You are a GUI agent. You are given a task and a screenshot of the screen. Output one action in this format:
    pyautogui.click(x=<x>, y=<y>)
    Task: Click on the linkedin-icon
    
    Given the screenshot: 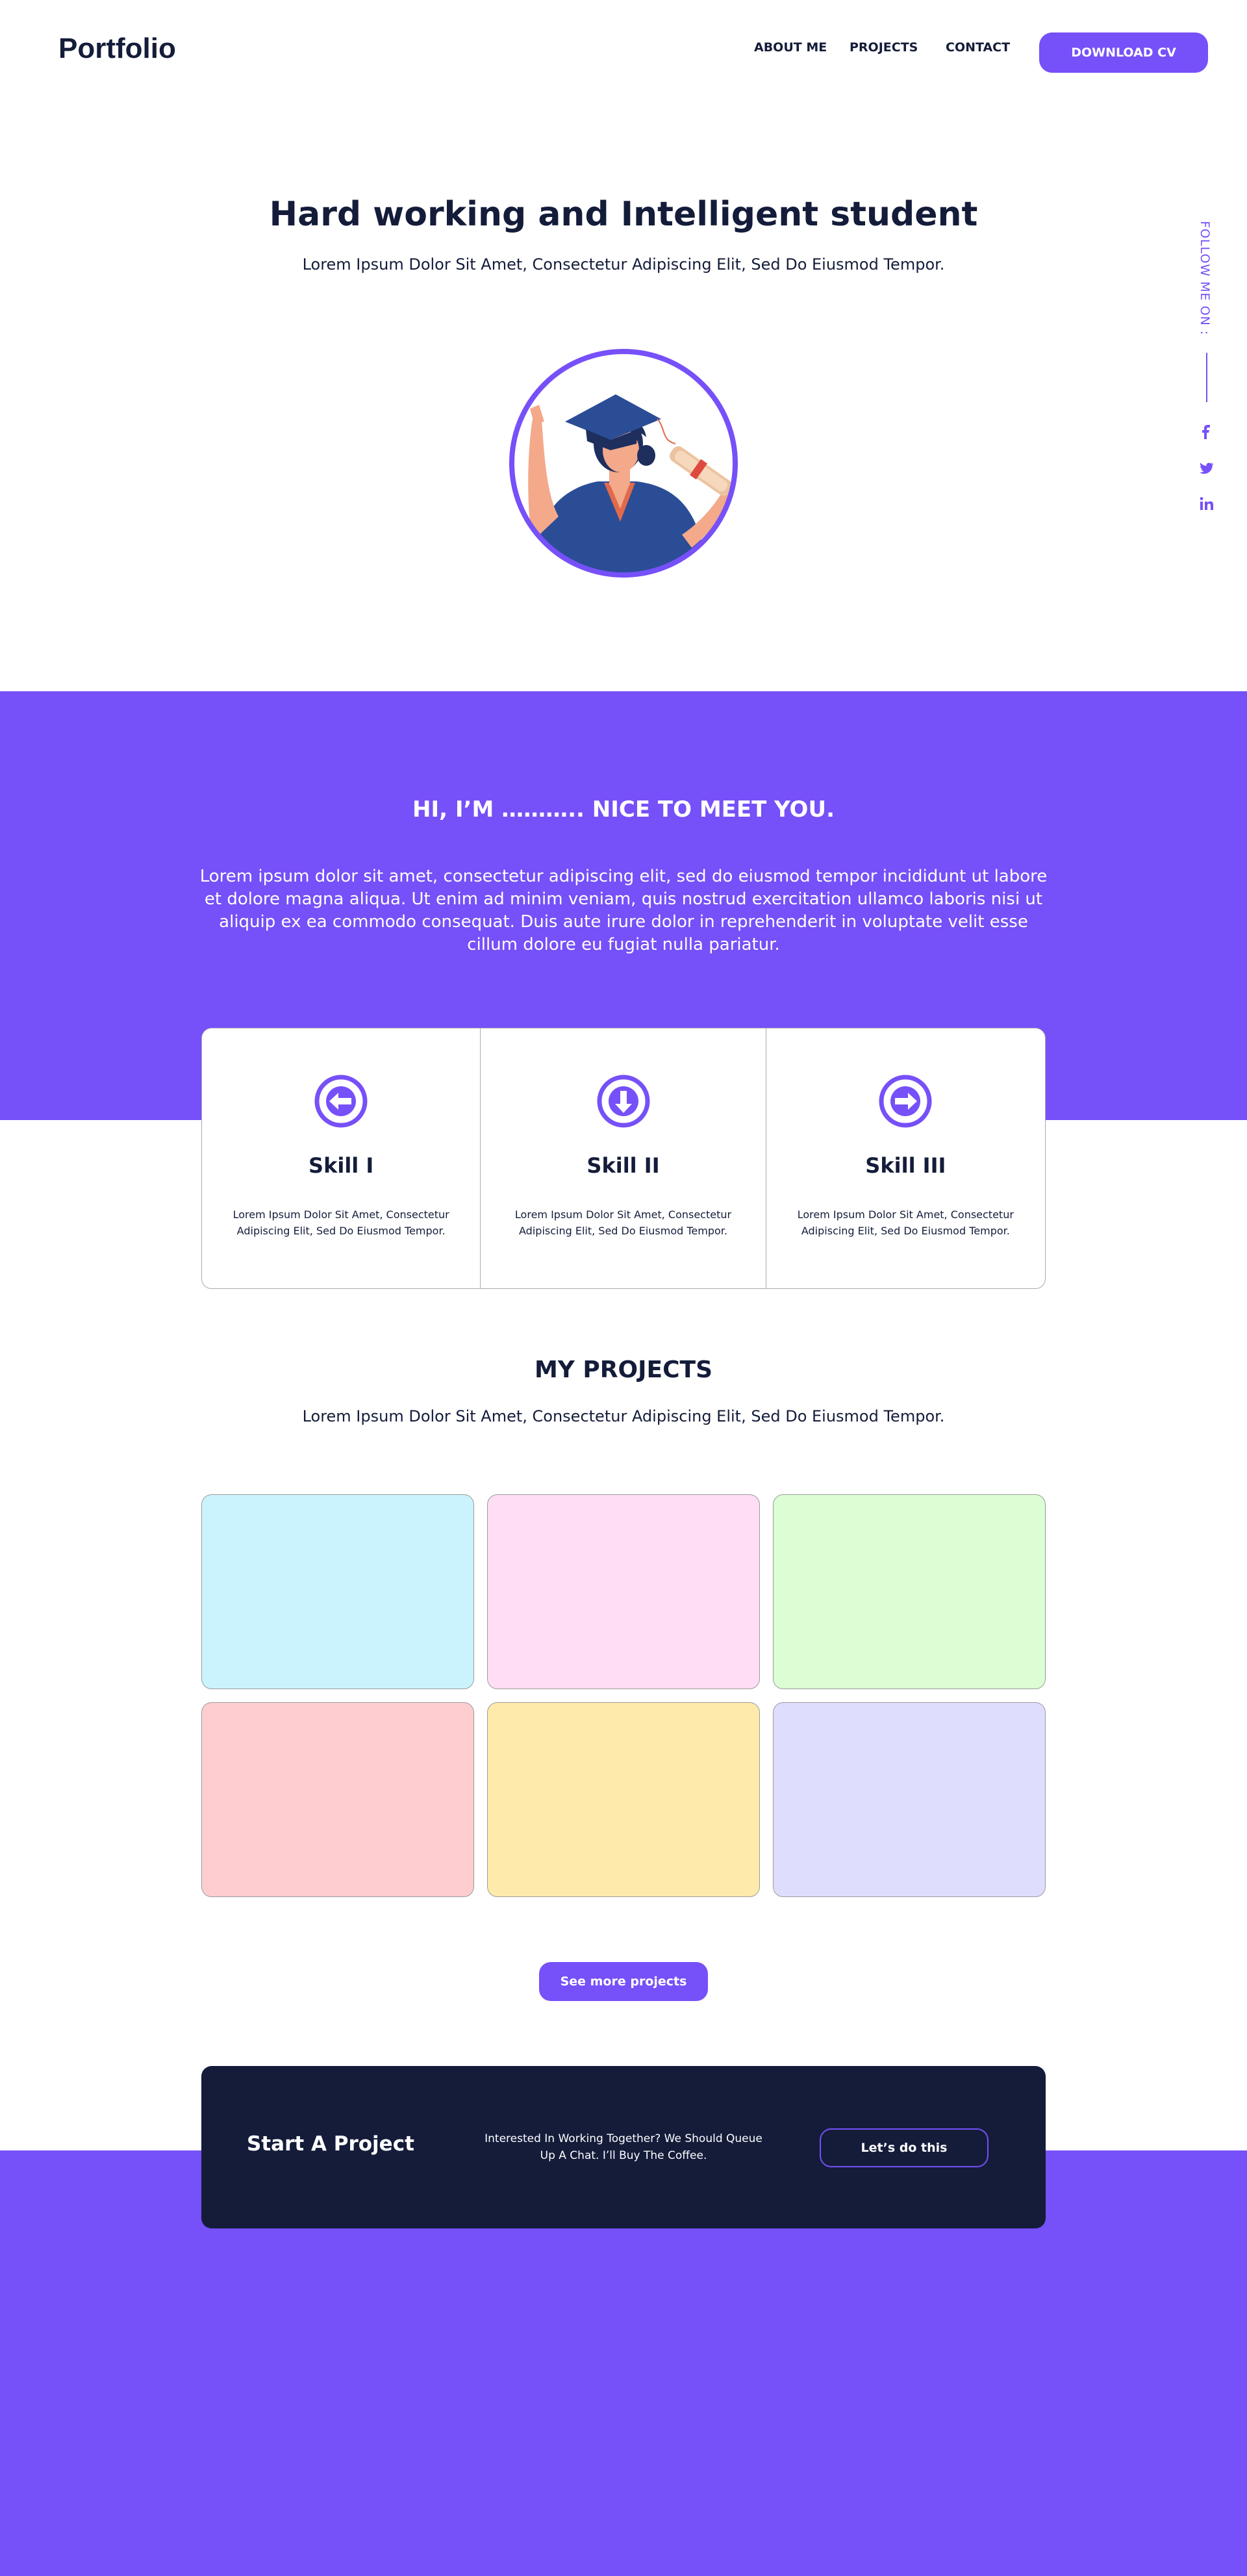 What is the action you would take?
    pyautogui.click(x=1207, y=504)
    